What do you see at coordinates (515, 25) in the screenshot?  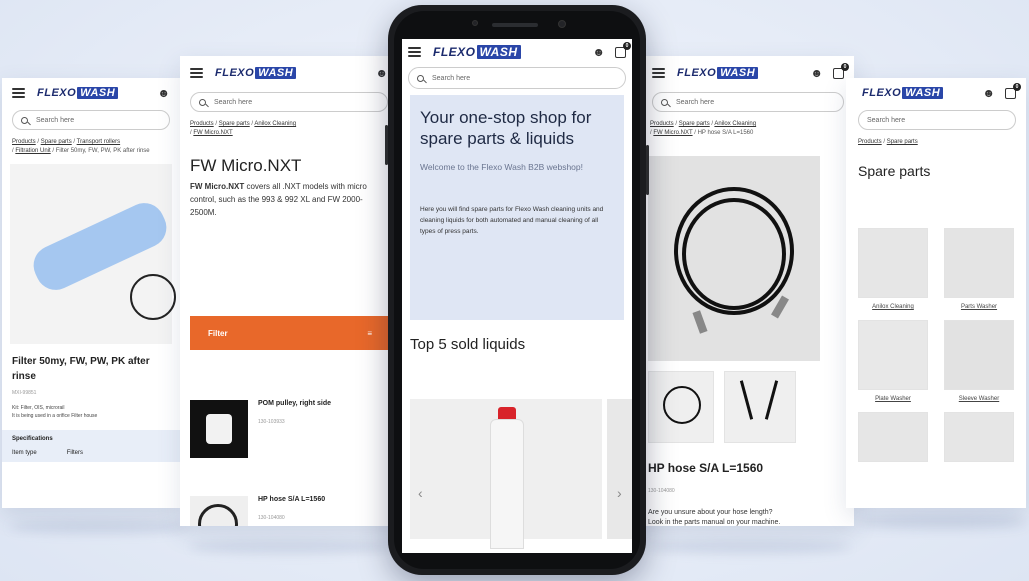 I see `speaker` at bounding box center [515, 25].